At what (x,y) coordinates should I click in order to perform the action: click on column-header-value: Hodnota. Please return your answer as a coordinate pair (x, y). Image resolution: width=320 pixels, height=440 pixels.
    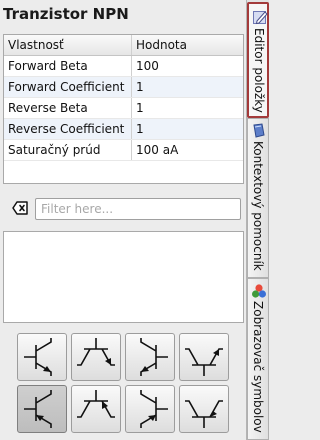
    Looking at the image, I should click on (187, 45).